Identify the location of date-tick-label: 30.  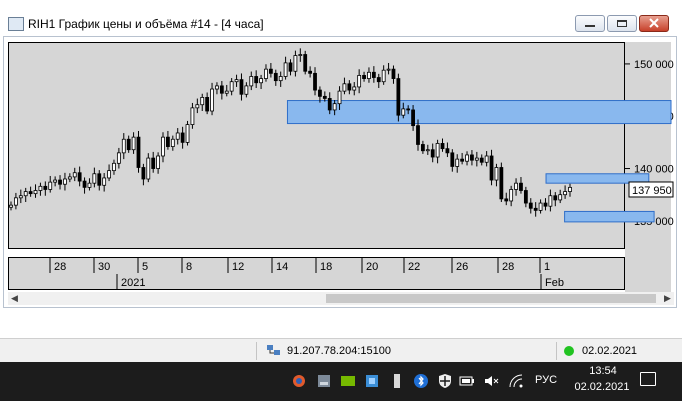
(104, 267).